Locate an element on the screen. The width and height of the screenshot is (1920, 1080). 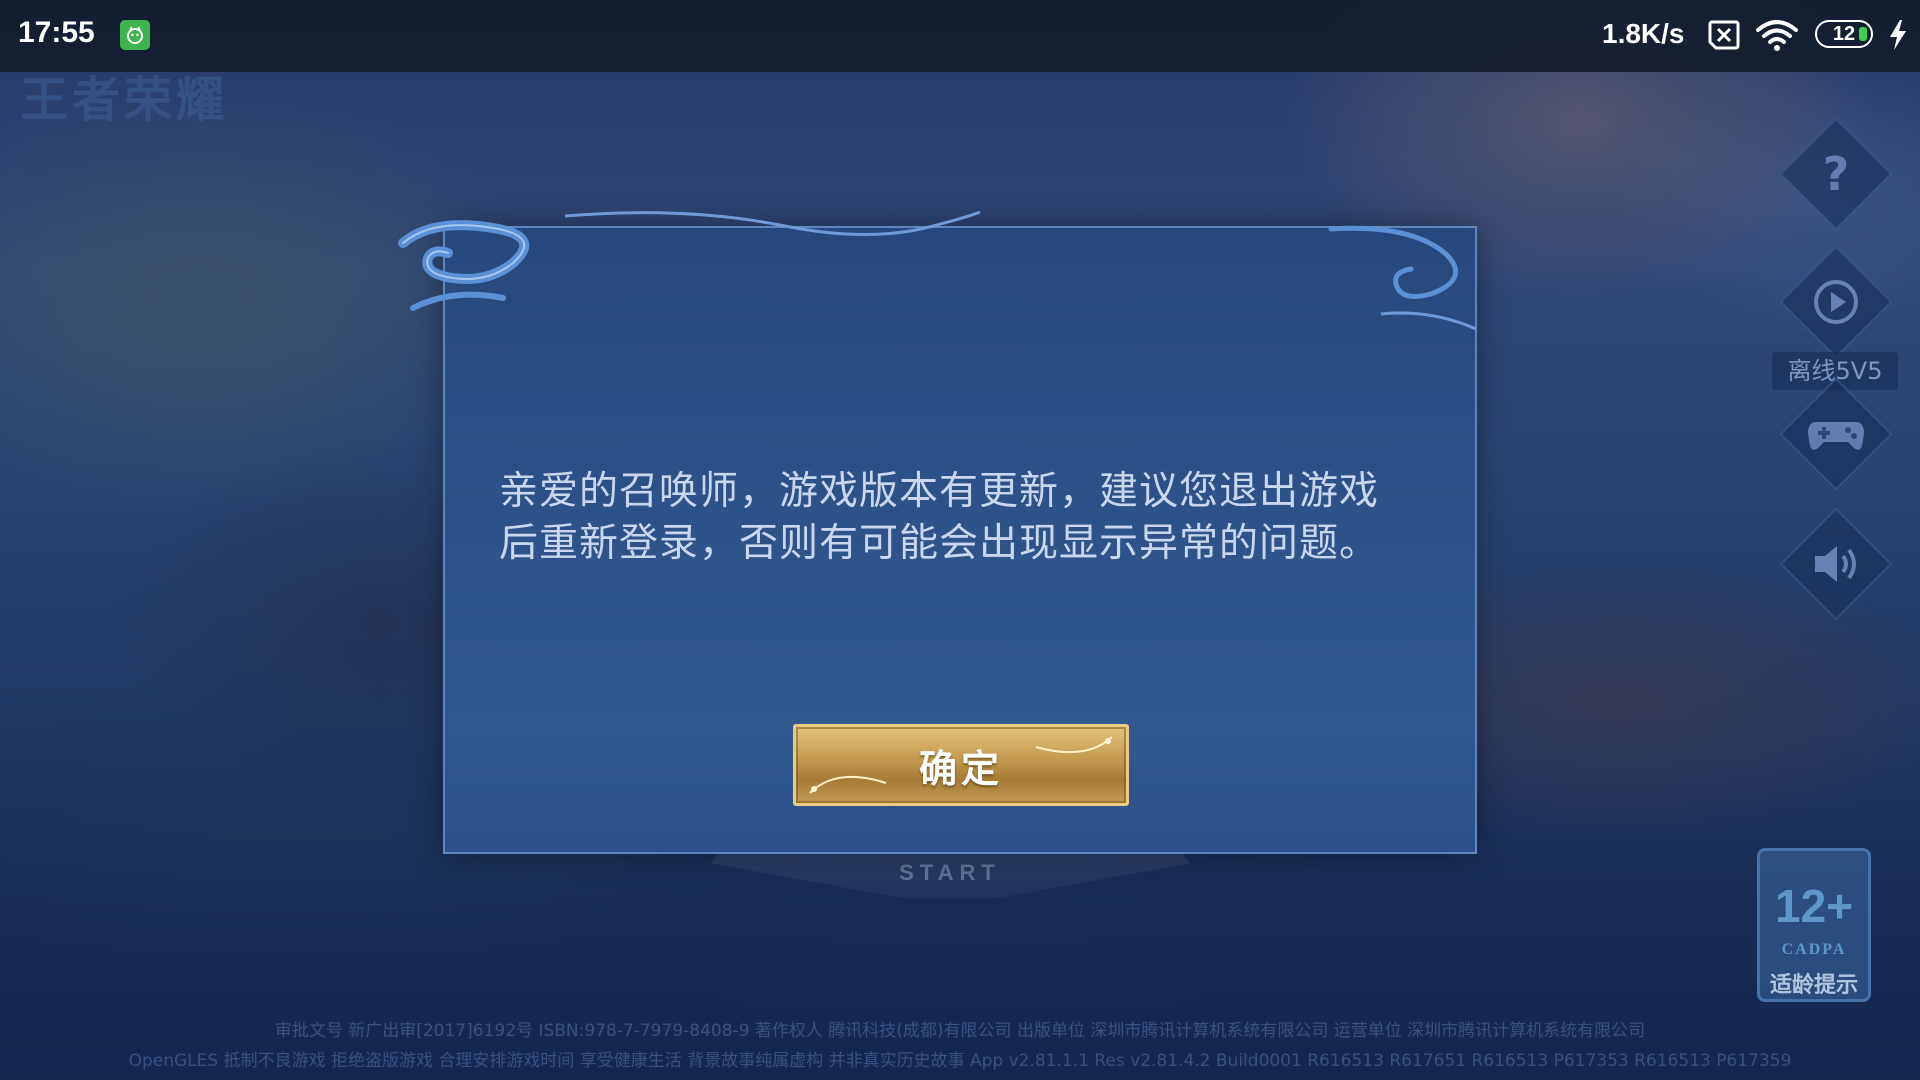
cat-face-icon is located at coordinates (135, 35).